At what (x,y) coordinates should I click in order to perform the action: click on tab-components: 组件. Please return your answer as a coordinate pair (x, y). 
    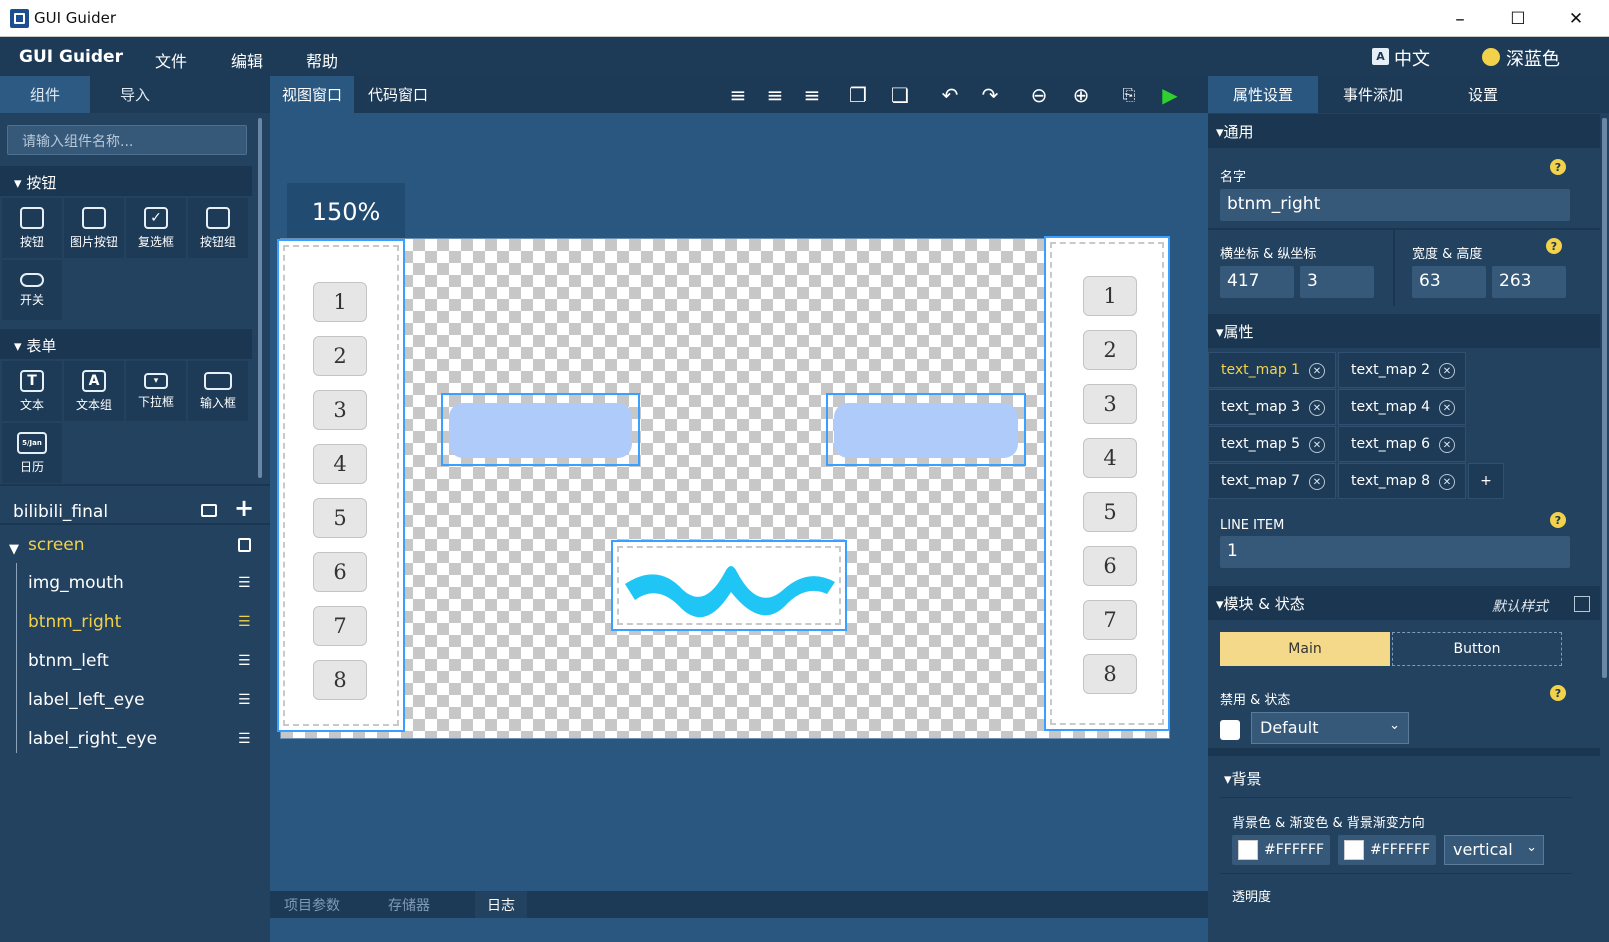
    Looking at the image, I should click on (45, 94).